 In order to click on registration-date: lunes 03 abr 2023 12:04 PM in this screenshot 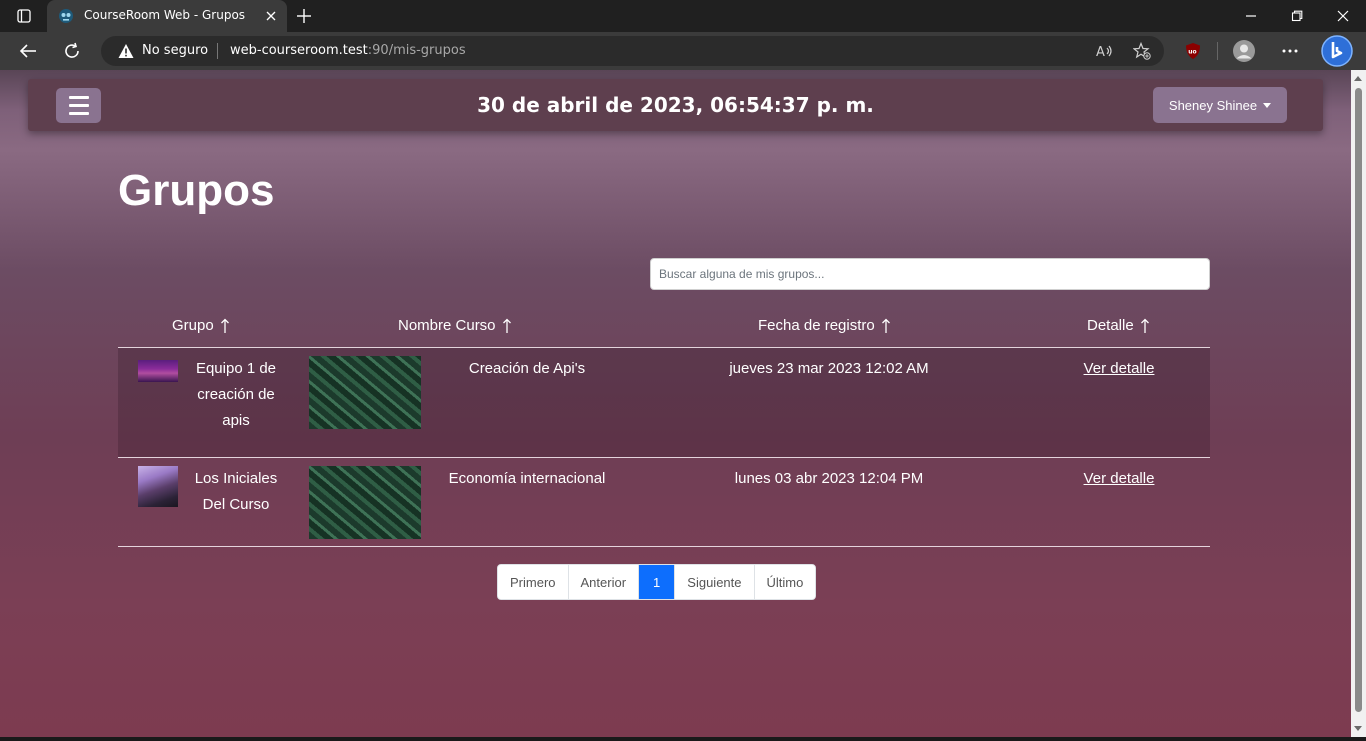, I will do `click(829, 478)`.